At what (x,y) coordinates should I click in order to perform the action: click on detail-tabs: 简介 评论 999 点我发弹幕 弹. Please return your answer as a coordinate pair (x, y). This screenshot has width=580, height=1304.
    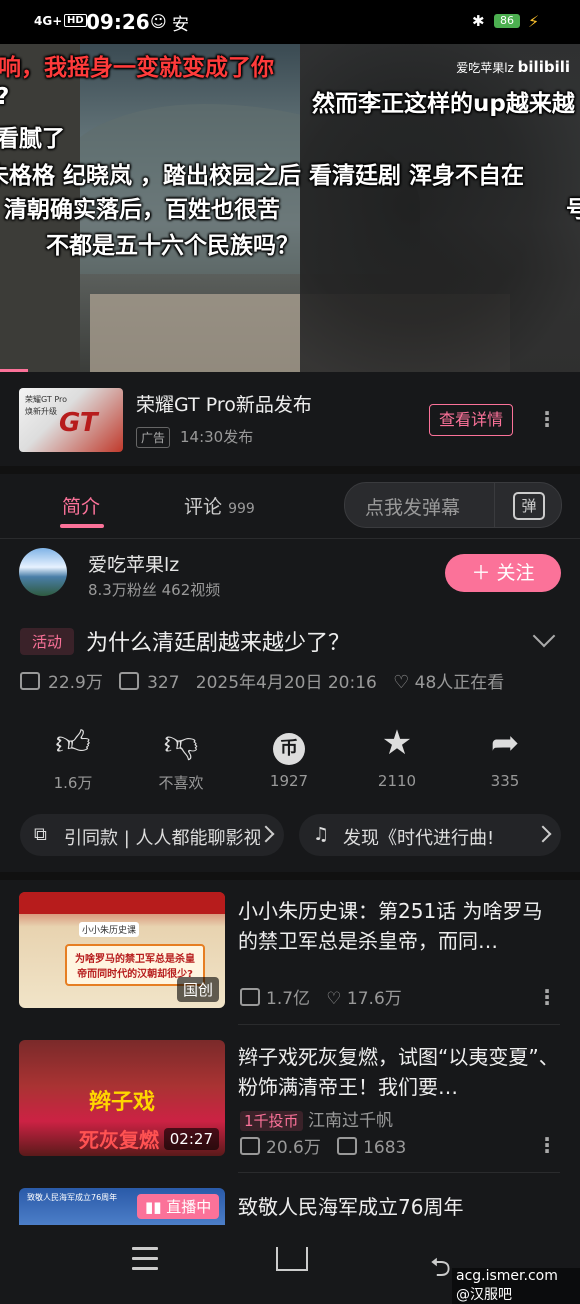
    Looking at the image, I should click on (290, 502).